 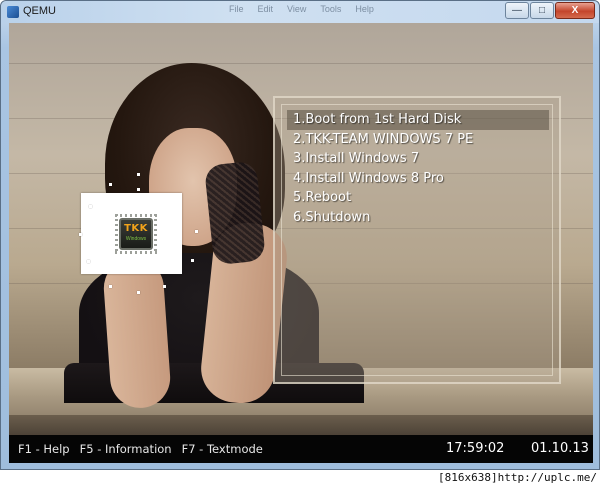 What do you see at coordinates (575, 10) in the screenshot?
I see `close-button: X` at bounding box center [575, 10].